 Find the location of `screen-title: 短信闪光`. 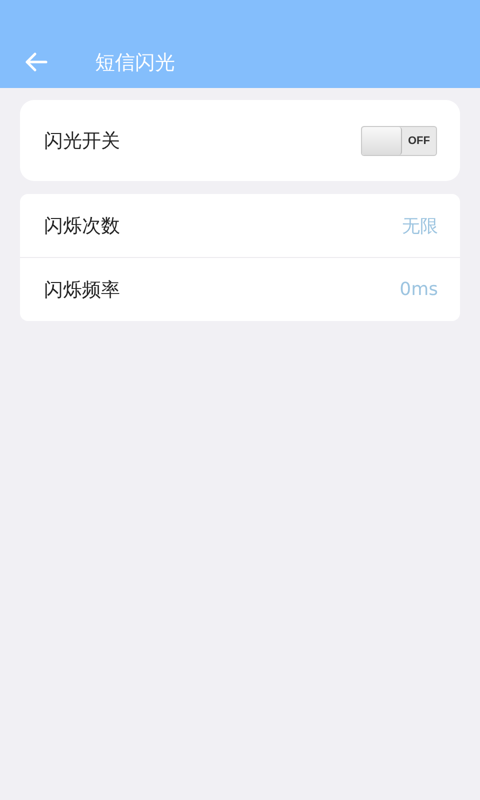

screen-title: 短信闪光 is located at coordinates (135, 62).